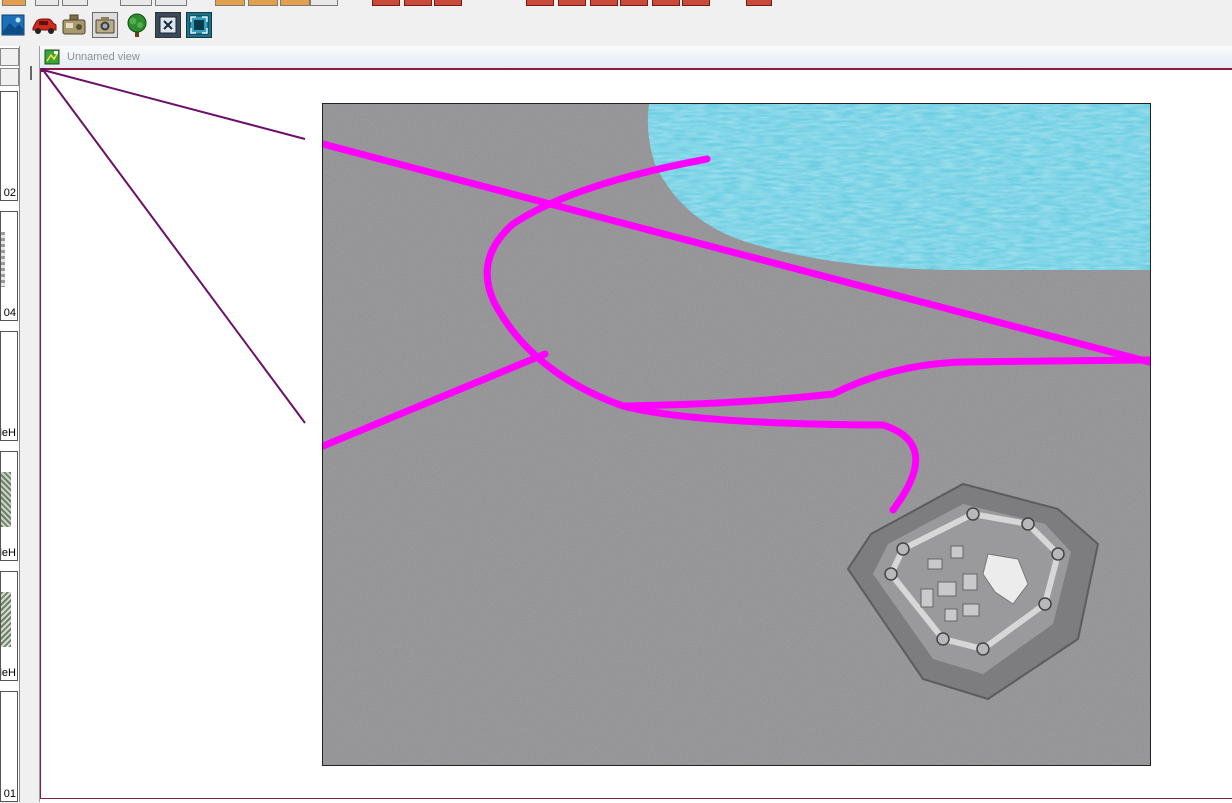 The height and width of the screenshot is (803, 1232). What do you see at coordinates (43, 70) in the screenshot?
I see `camera-origin-marker` at bounding box center [43, 70].